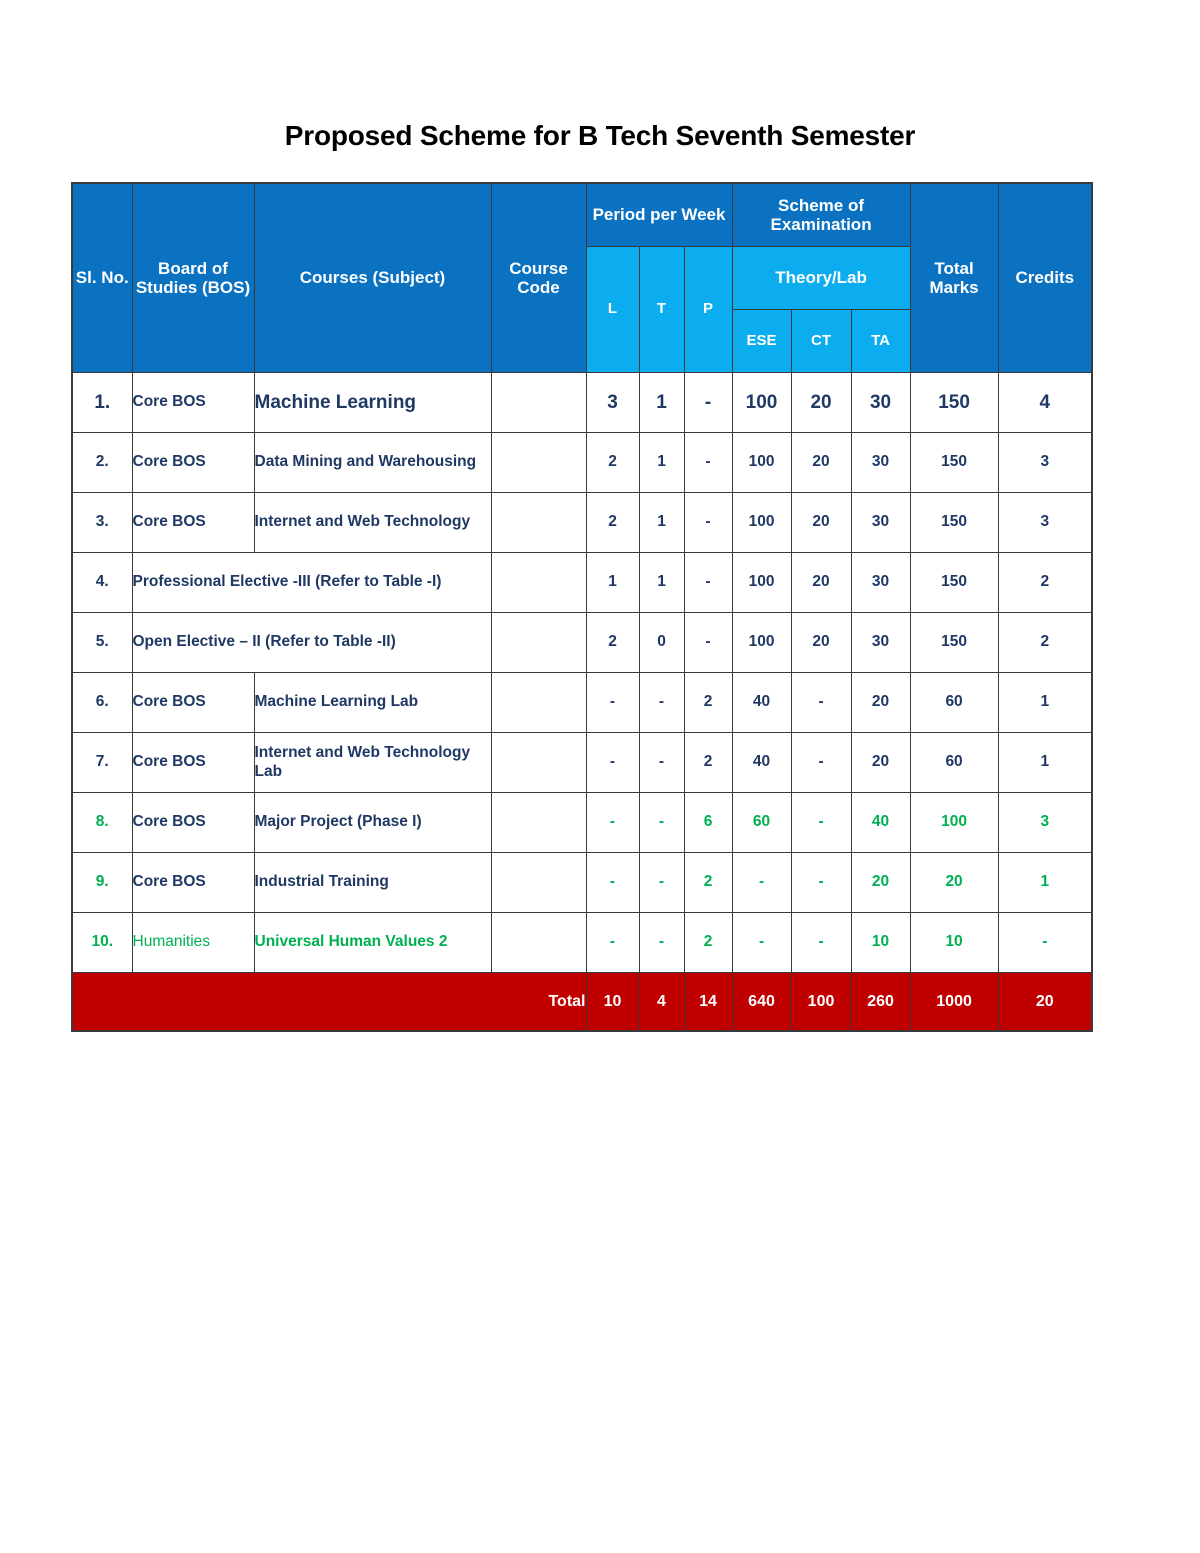  Describe the element at coordinates (372, 277) in the screenshot. I see `header-courses-subject: Courses (Subject)` at that location.